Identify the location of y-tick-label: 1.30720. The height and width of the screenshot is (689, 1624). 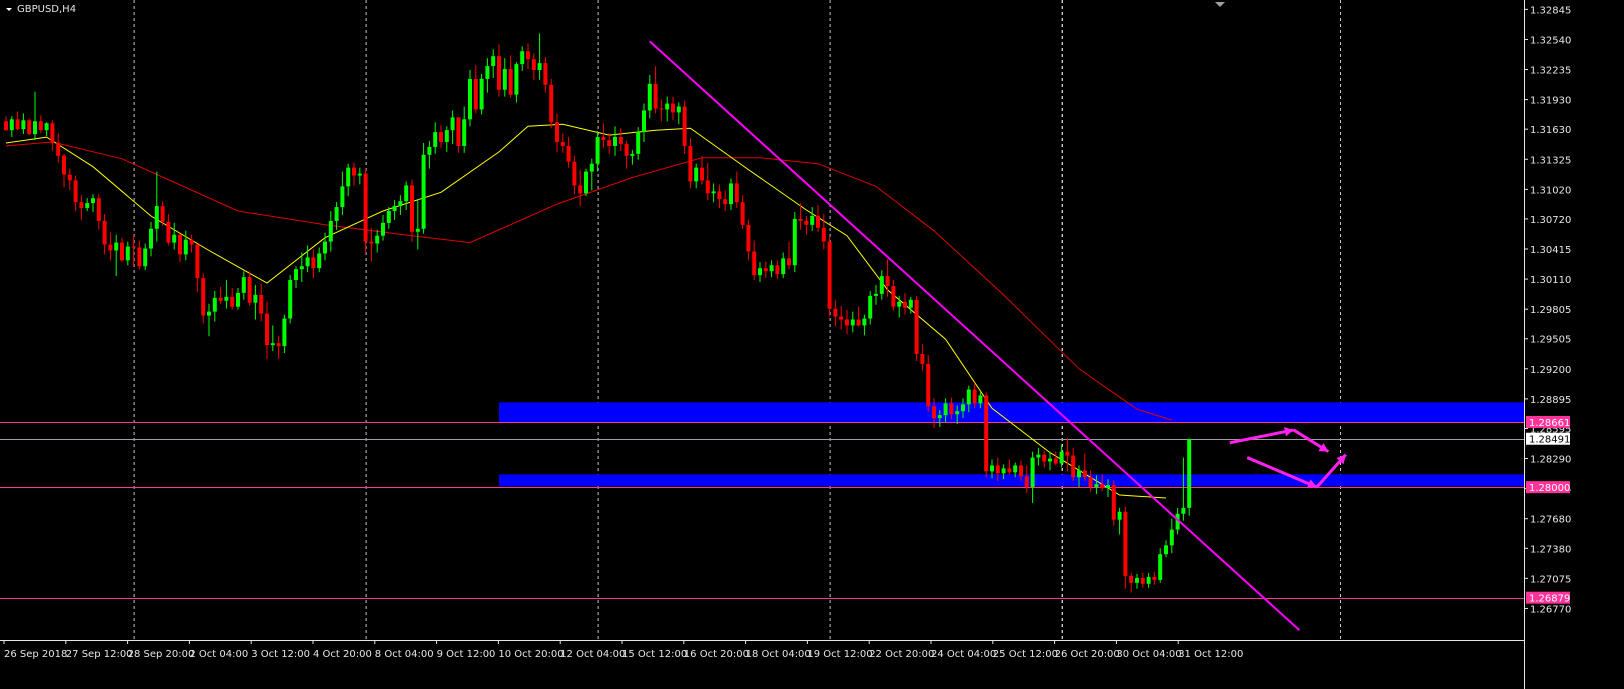
(1550, 220).